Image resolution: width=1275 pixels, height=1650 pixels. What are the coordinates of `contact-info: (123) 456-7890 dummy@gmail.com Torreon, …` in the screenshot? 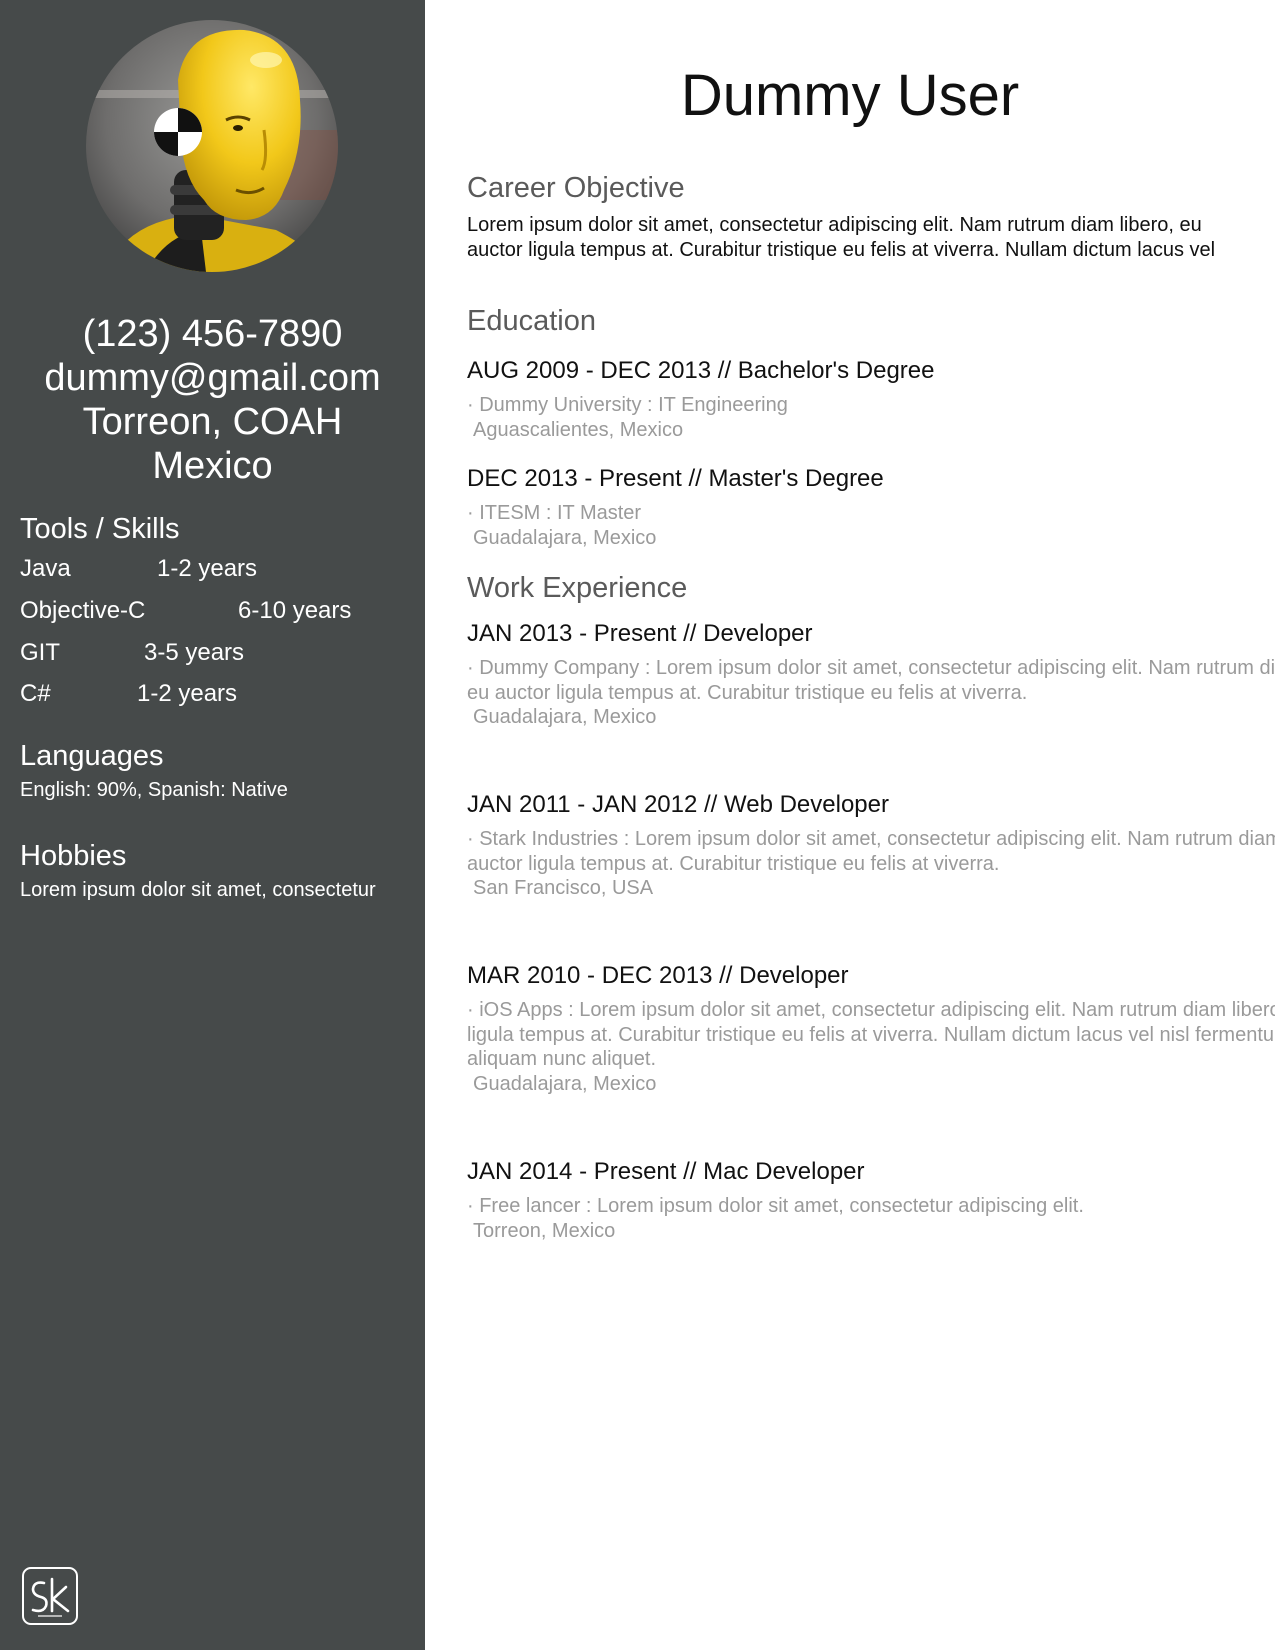 It's located at (212, 400).